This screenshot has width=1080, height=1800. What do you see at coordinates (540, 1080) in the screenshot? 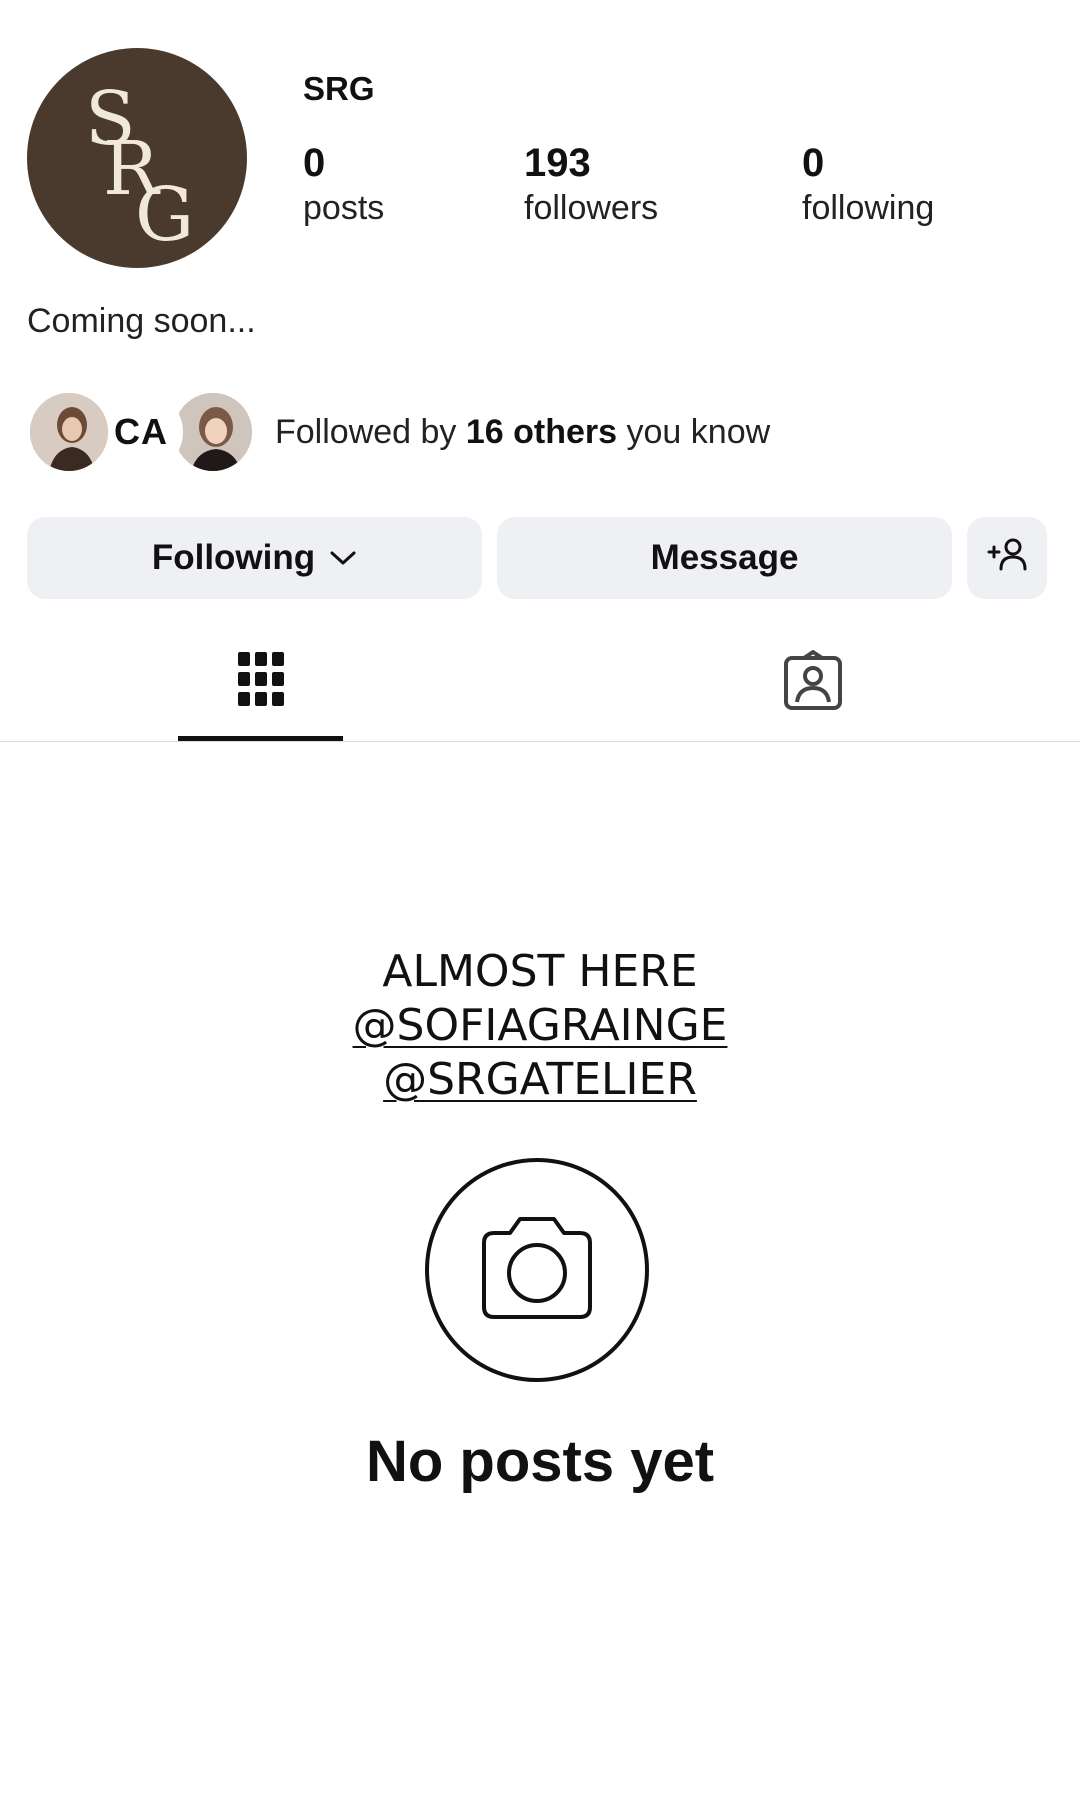
I see `srgatelier-mention-link: @SRGATELIER` at bounding box center [540, 1080].